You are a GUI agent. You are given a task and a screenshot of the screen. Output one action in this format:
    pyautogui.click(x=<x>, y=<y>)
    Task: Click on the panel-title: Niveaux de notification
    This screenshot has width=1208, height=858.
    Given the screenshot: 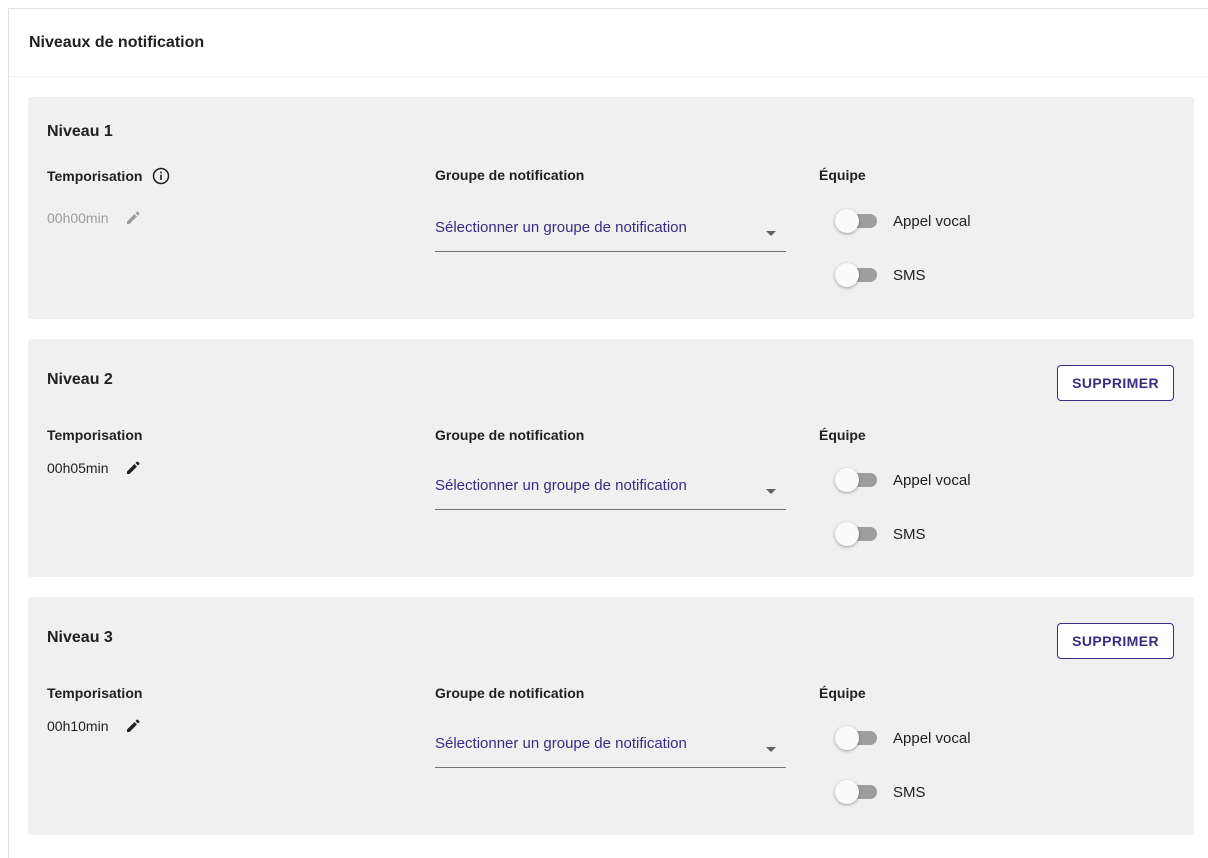 What is the action you would take?
    pyautogui.click(x=117, y=42)
    